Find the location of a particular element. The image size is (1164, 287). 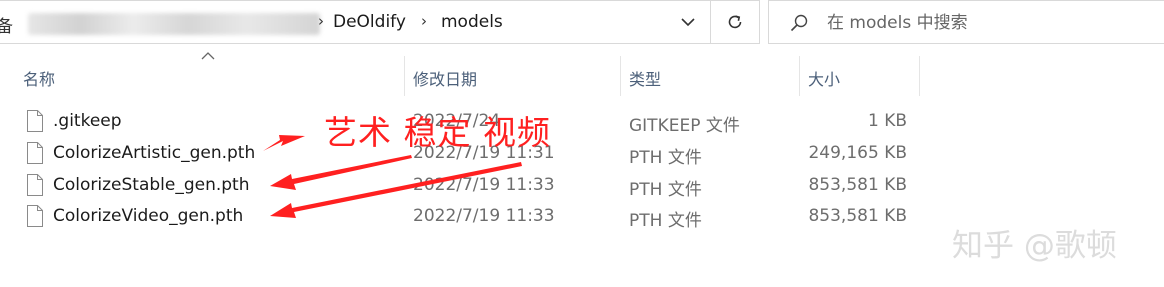

watermark: 知乎 @歌顿 is located at coordinates (1034, 246).